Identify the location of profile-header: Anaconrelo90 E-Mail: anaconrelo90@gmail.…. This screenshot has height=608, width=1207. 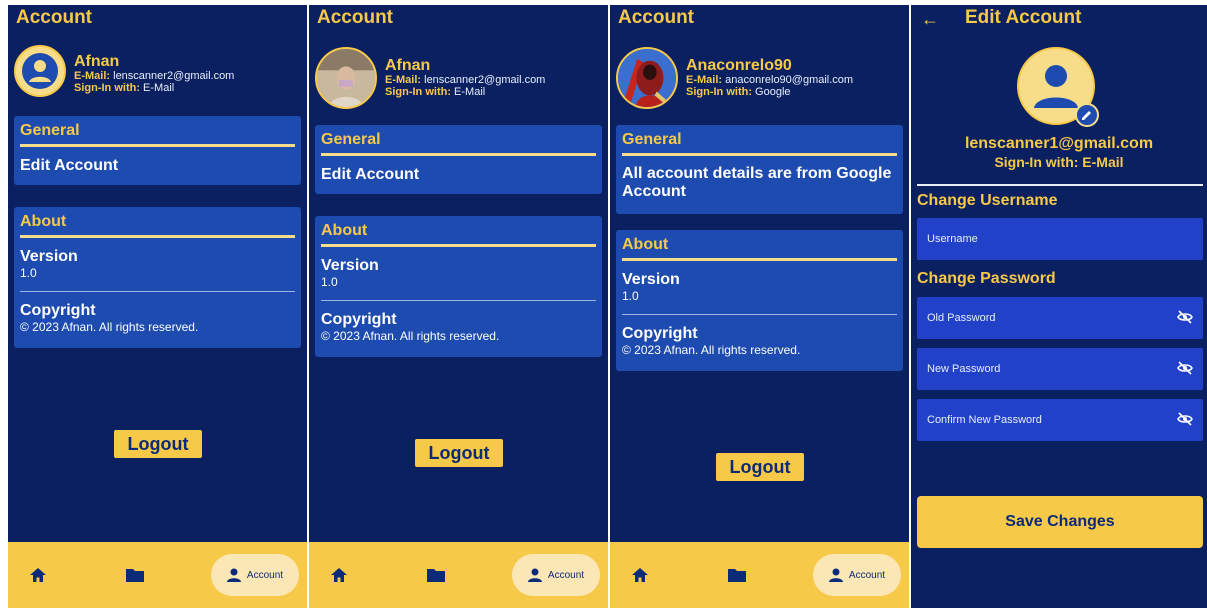
(734, 78).